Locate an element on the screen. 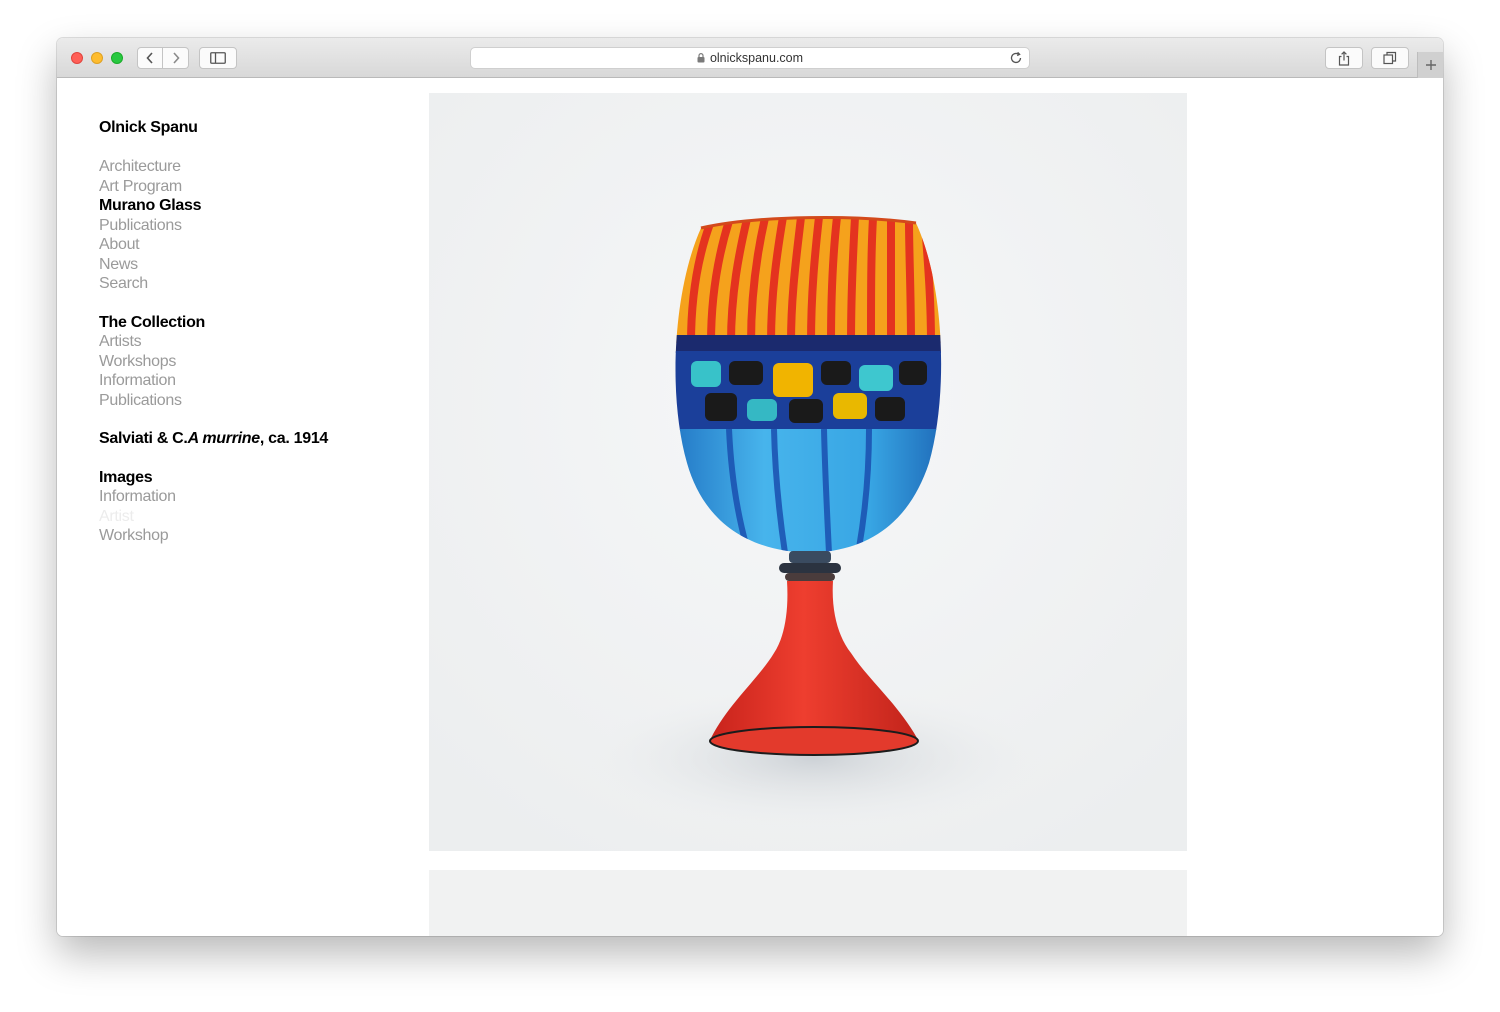  forward-icon is located at coordinates (176, 58).